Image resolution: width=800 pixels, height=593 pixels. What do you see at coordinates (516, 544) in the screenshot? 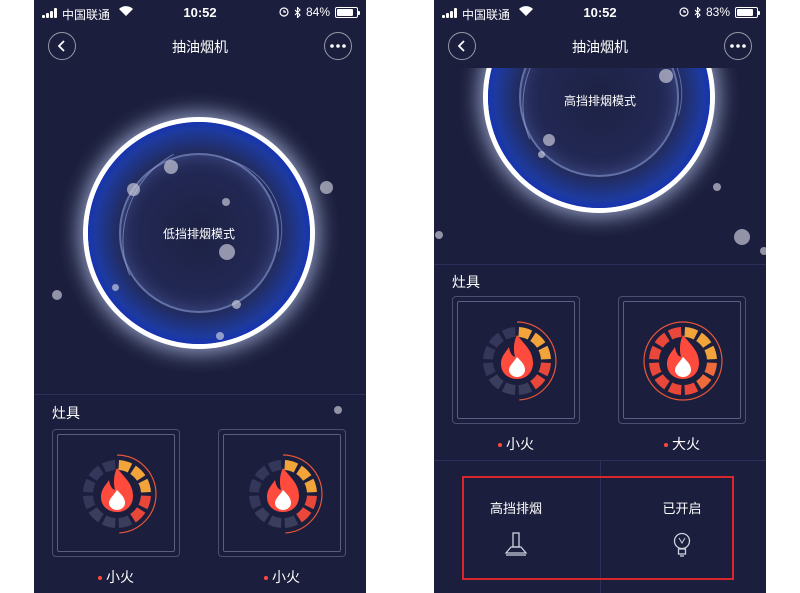
I see `range-hood-icon` at bounding box center [516, 544].